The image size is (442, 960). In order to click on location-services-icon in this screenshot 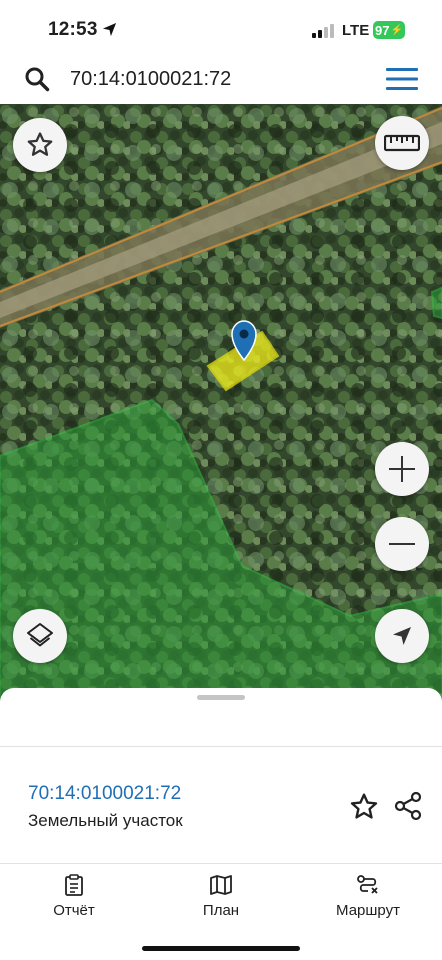, I will do `click(109, 29)`.